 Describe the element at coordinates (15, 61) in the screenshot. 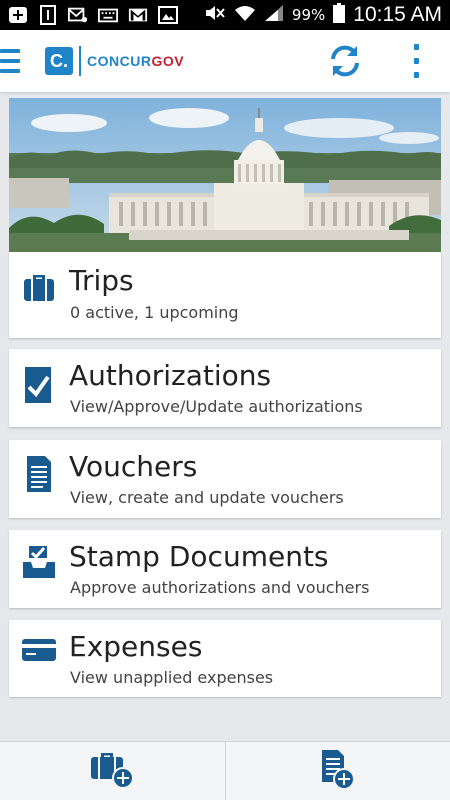

I see `menu-icon` at that location.